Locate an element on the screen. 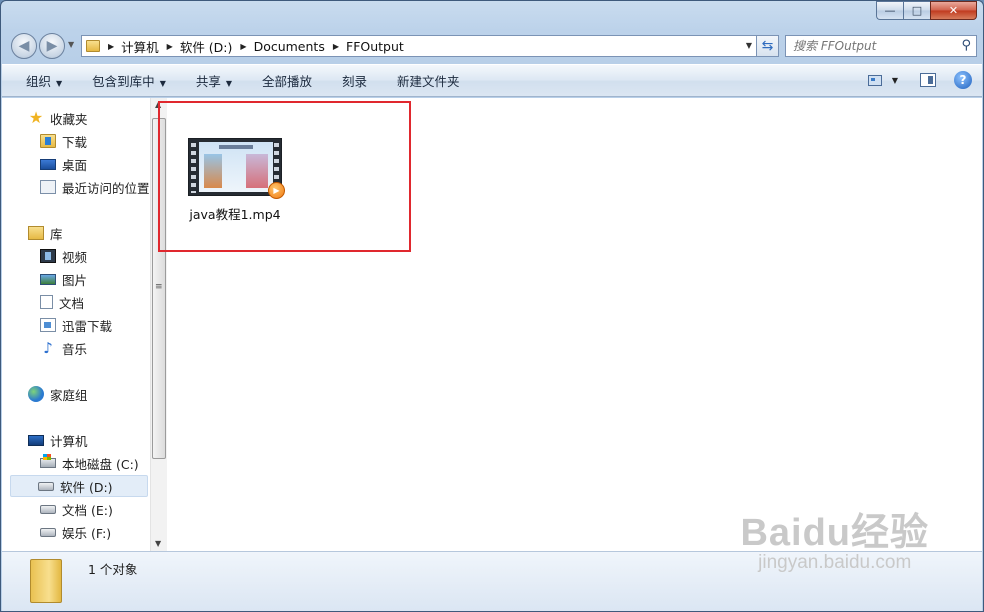  view-controls: ▼ ? is located at coordinates (919, 80).